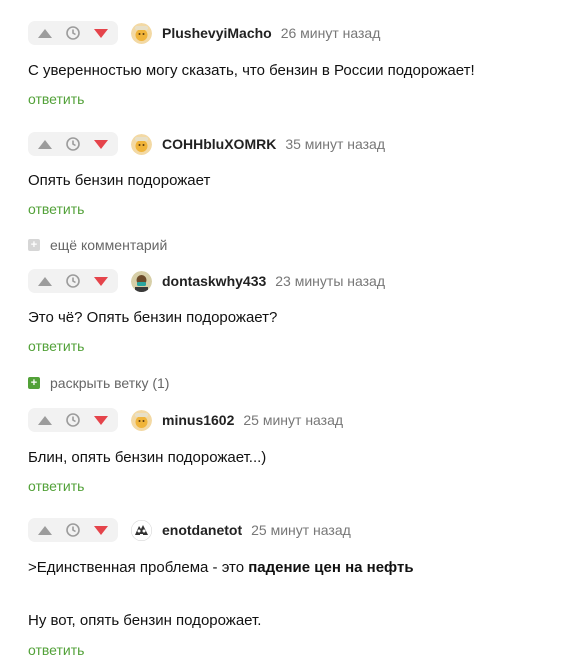 The height and width of the screenshot is (667, 586). I want to click on comment-text: Это чё? Опять бензин подорожает?, so click(153, 317).